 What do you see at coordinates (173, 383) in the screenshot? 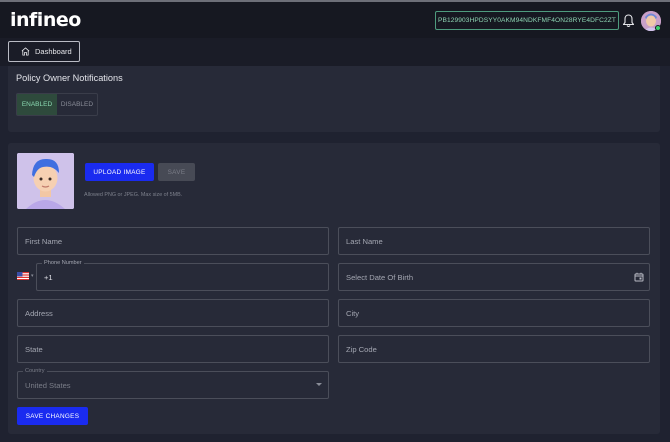
I see `country-select: Country United States` at bounding box center [173, 383].